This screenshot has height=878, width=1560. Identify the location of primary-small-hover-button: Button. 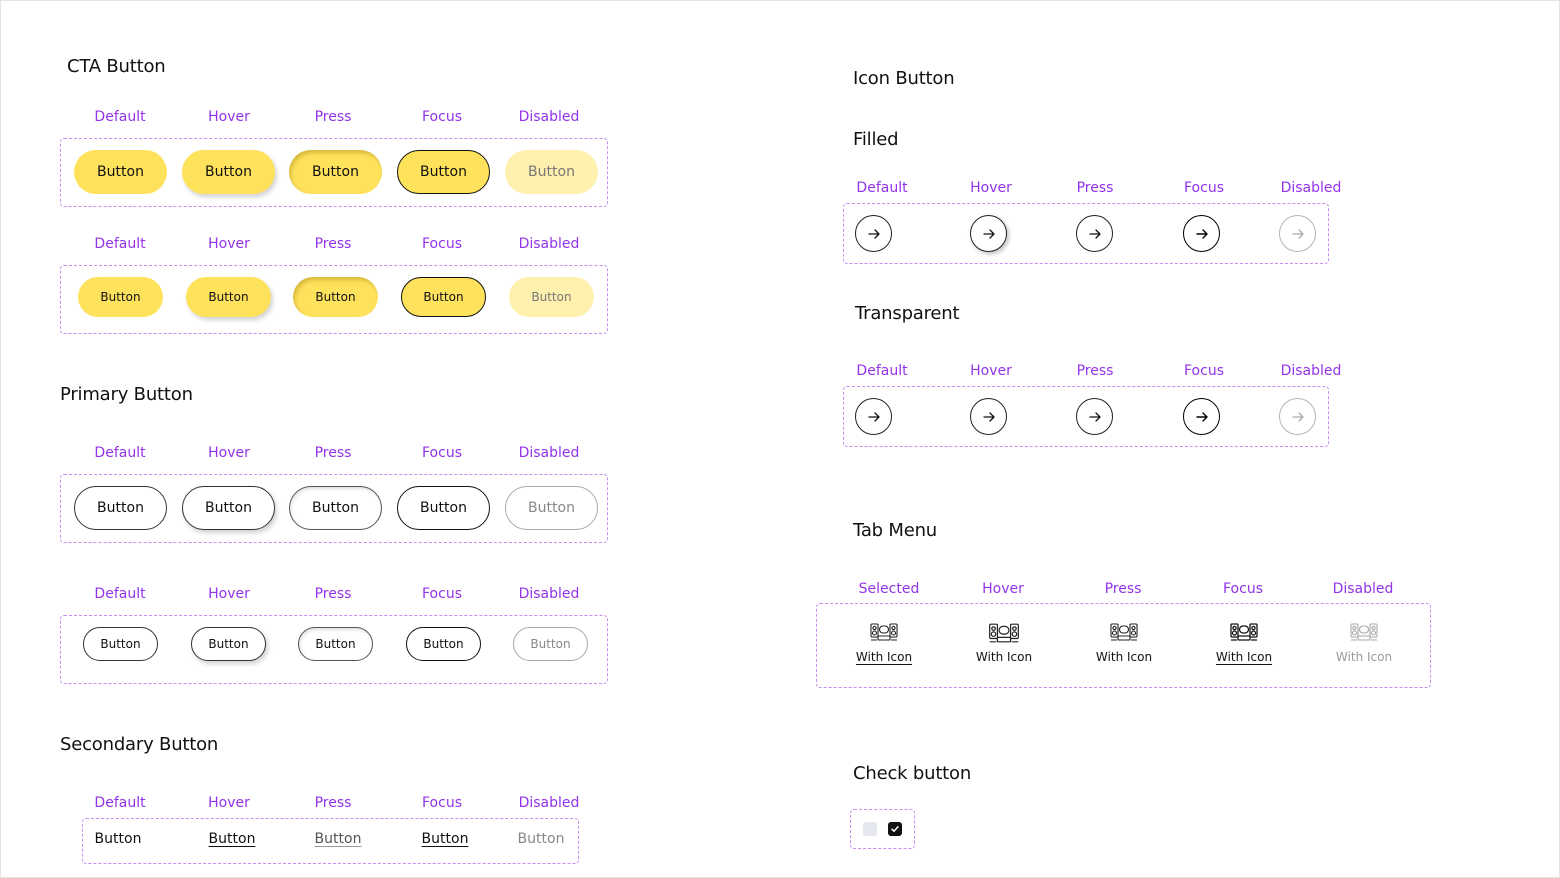
(228, 644).